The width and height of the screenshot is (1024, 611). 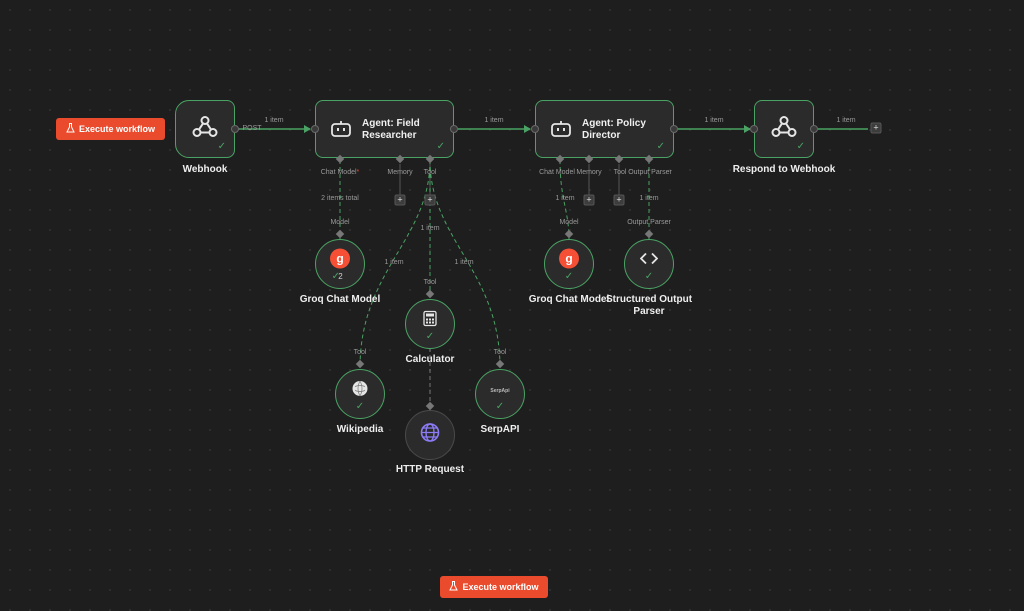 What do you see at coordinates (340, 172) in the screenshot?
I see `port-label-chat-model: Chat Model*` at bounding box center [340, 172].